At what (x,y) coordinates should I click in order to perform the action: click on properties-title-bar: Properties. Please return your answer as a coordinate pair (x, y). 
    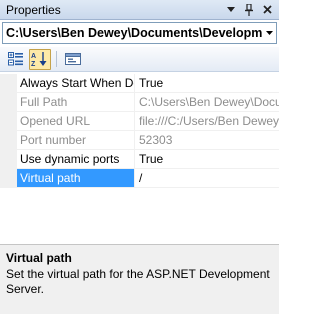
    Looking at the image, I should click on (139, 10).